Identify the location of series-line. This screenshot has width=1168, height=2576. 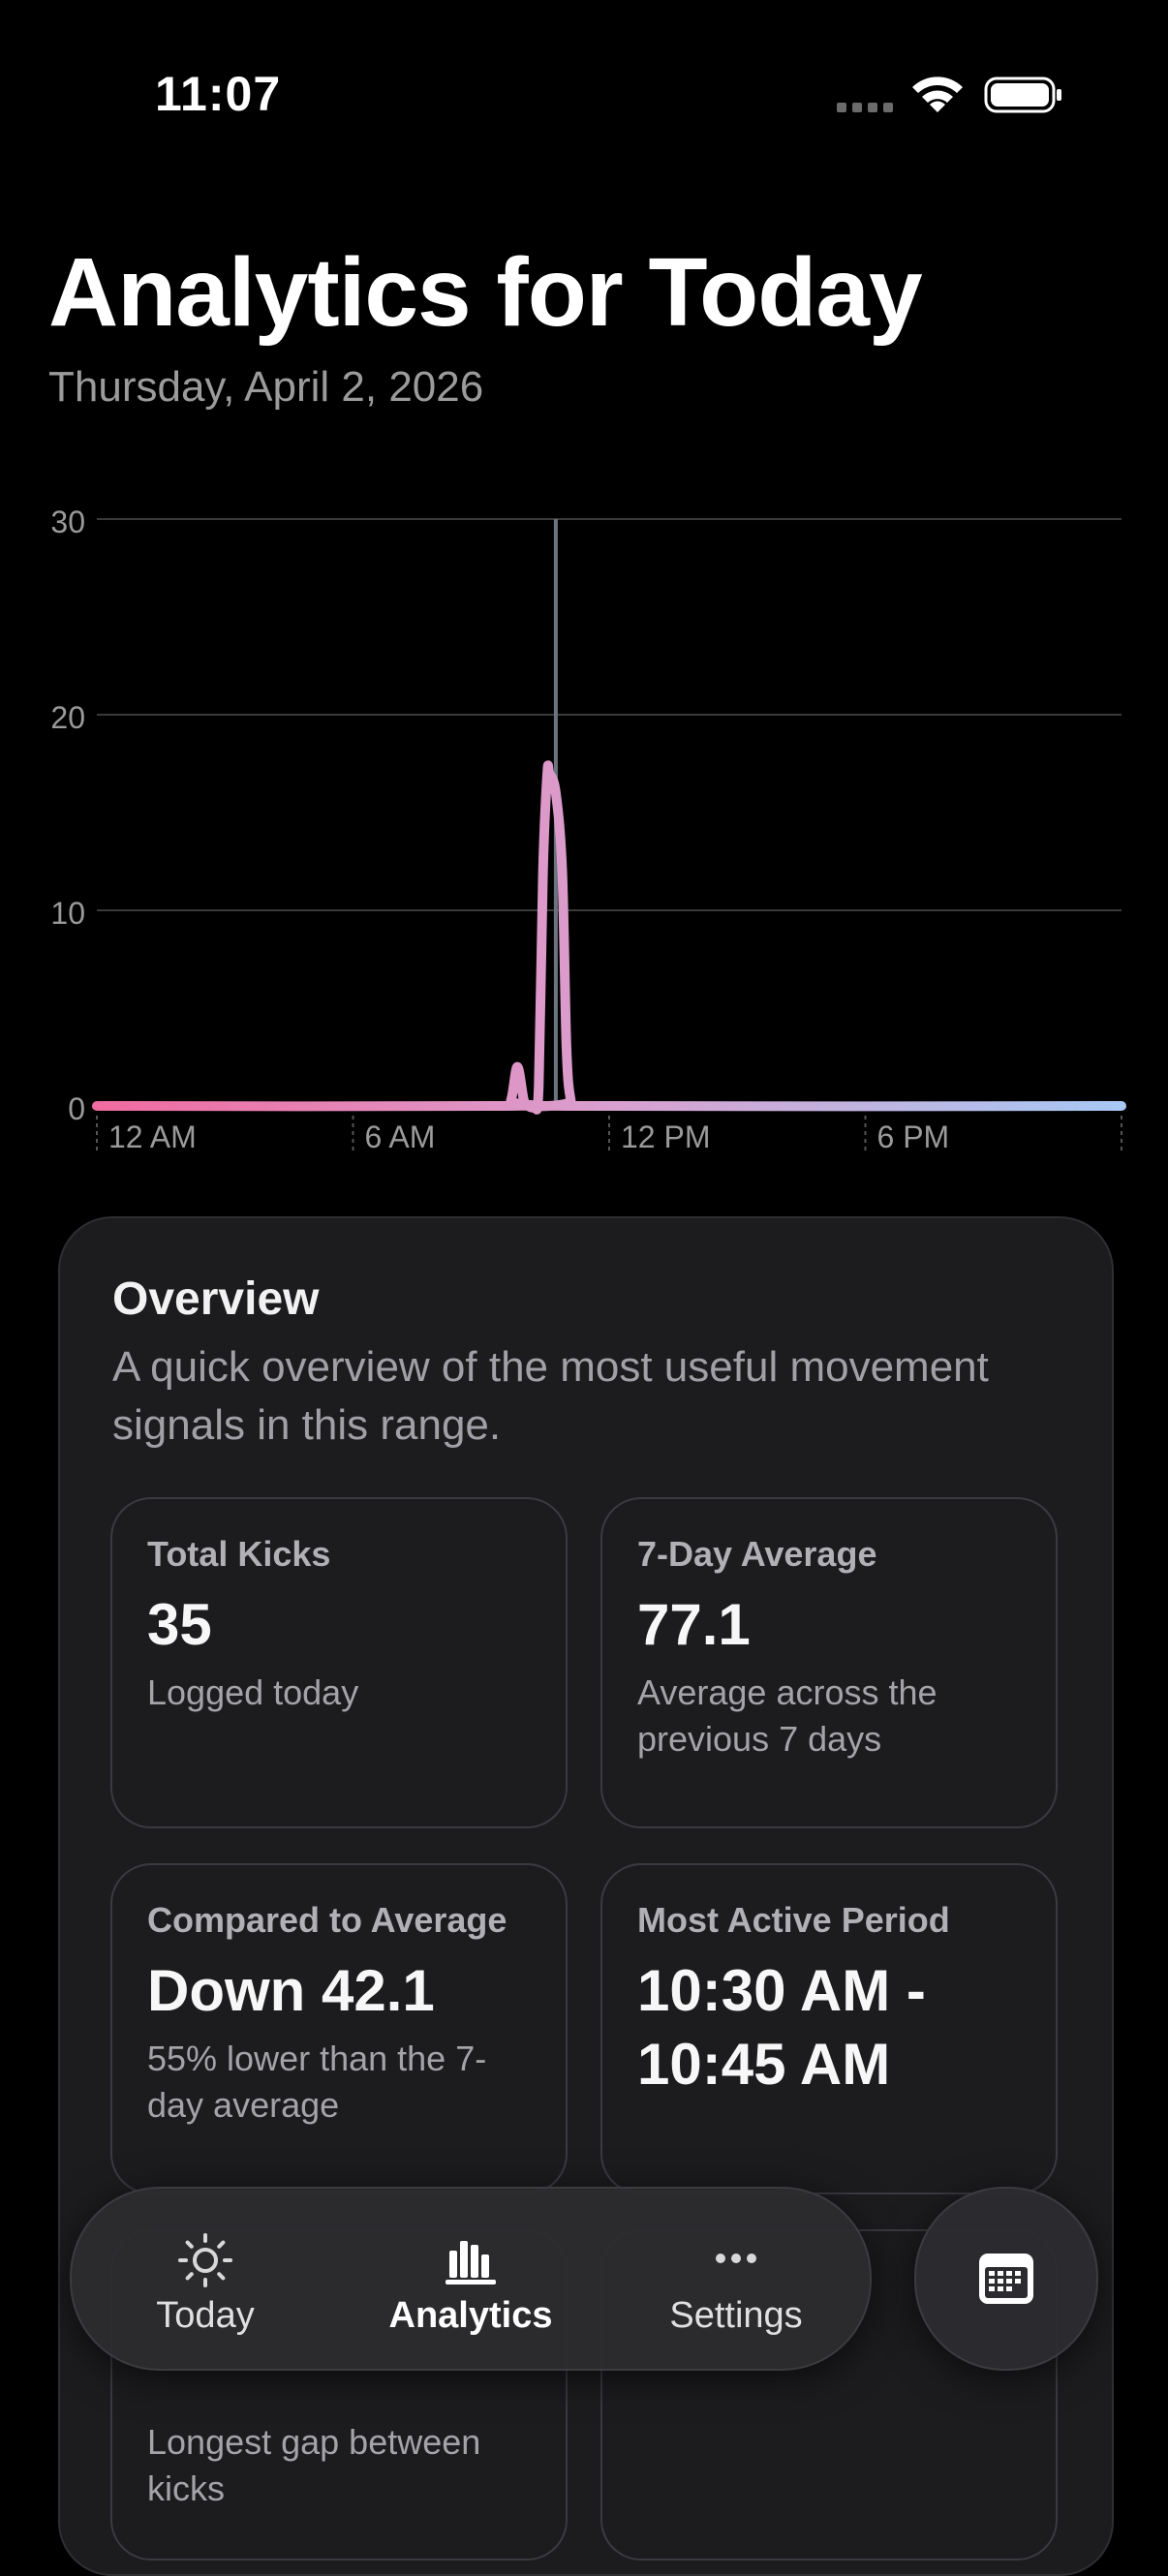
(609, 937).